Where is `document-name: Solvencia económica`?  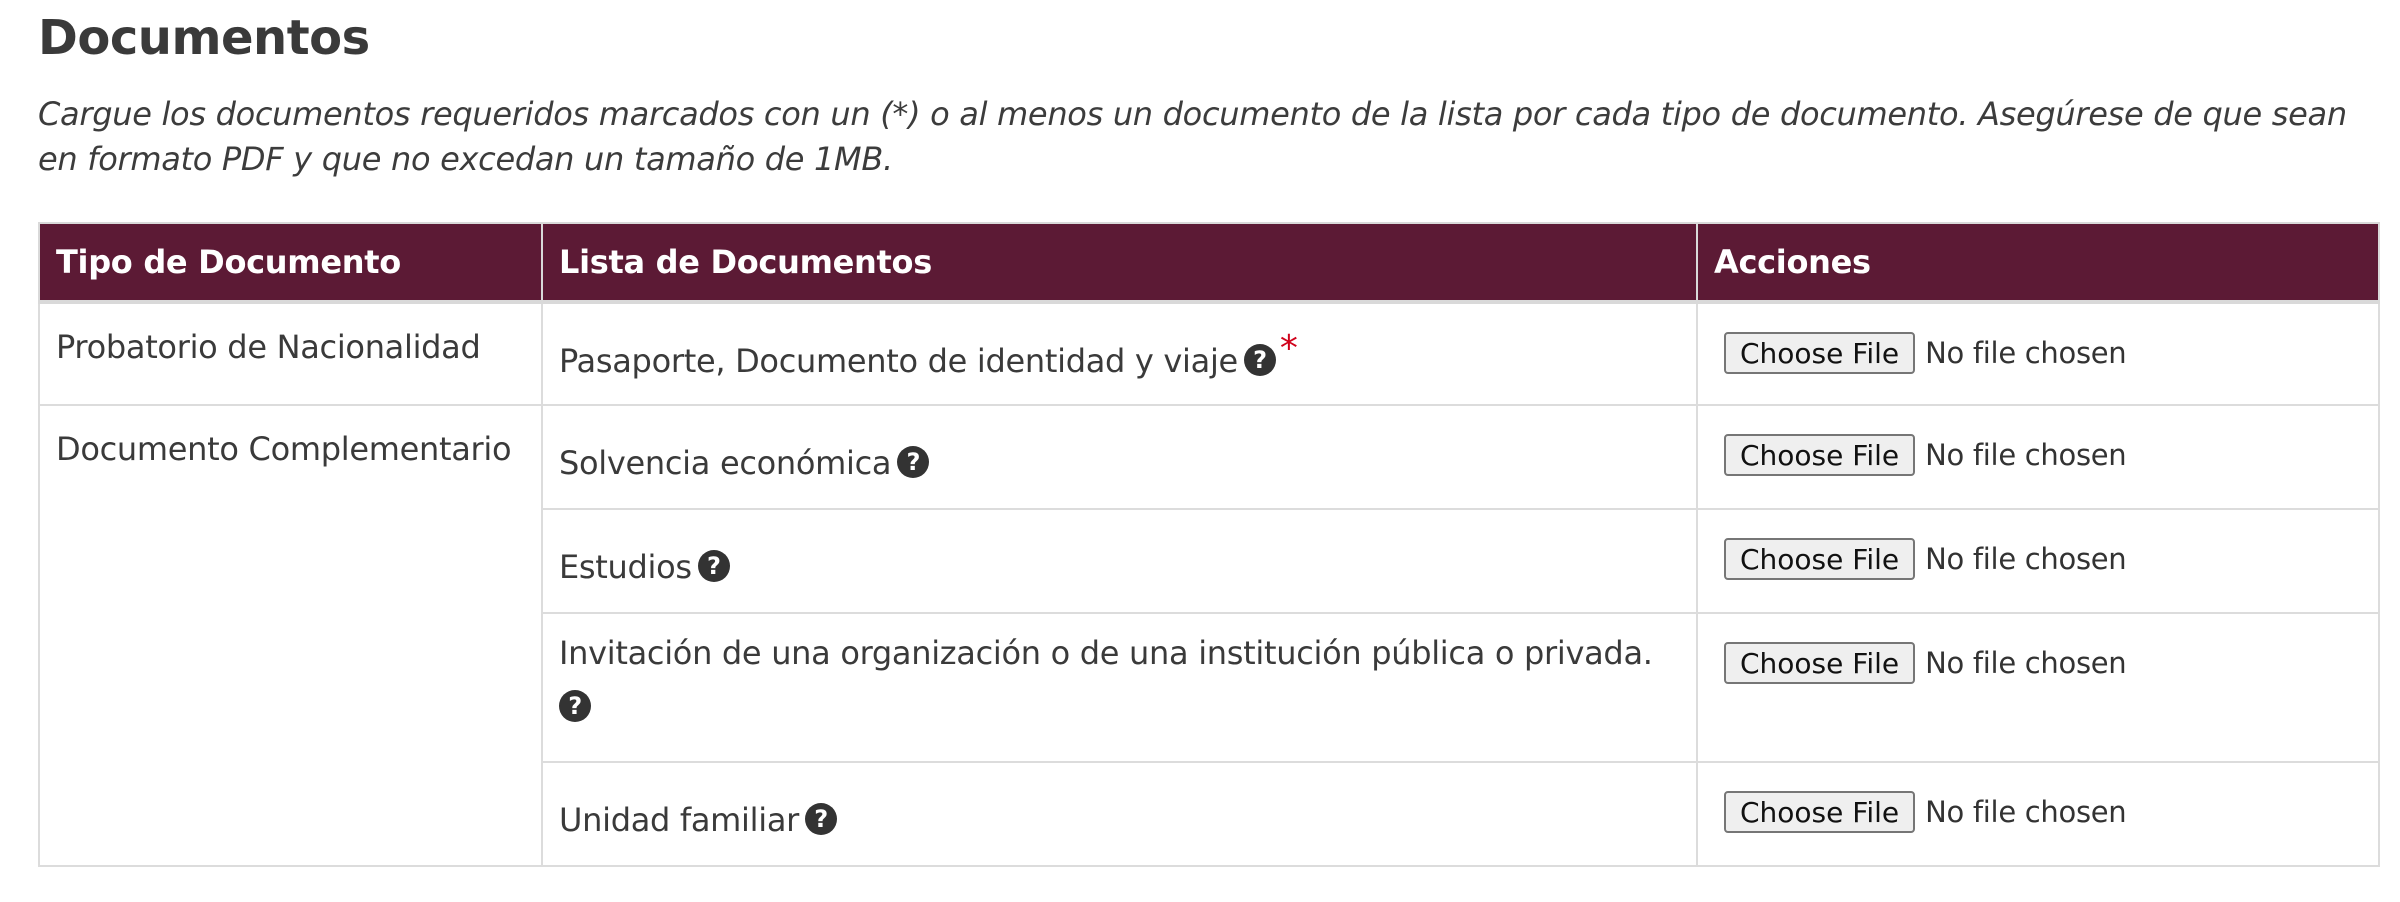
document-name: Solvencia económica is located at coordinates (725, 463).